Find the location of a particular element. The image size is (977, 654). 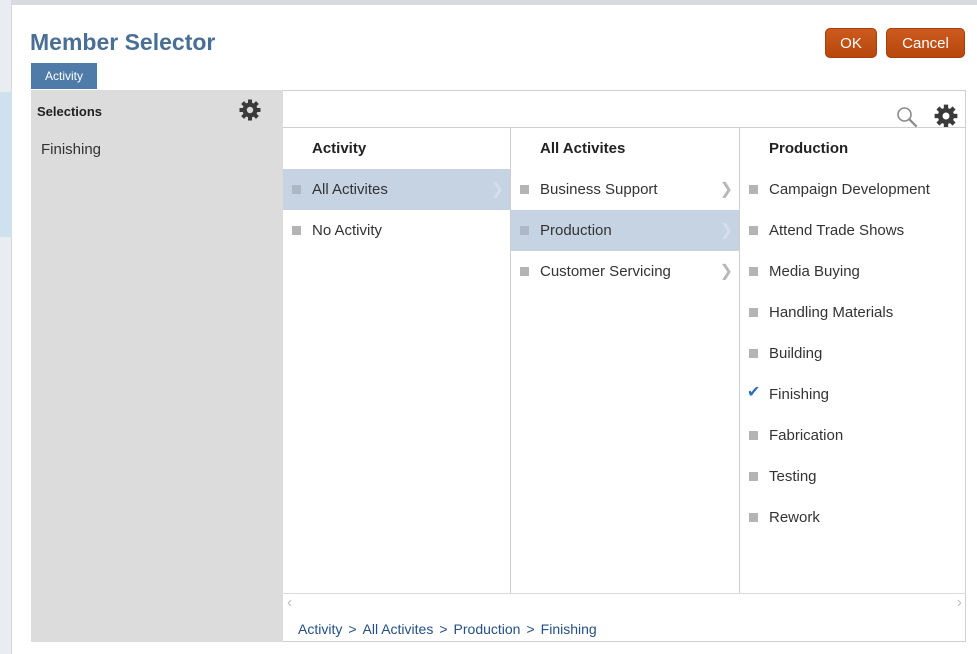

member-label: Testing is located at coordinates (793, 476).